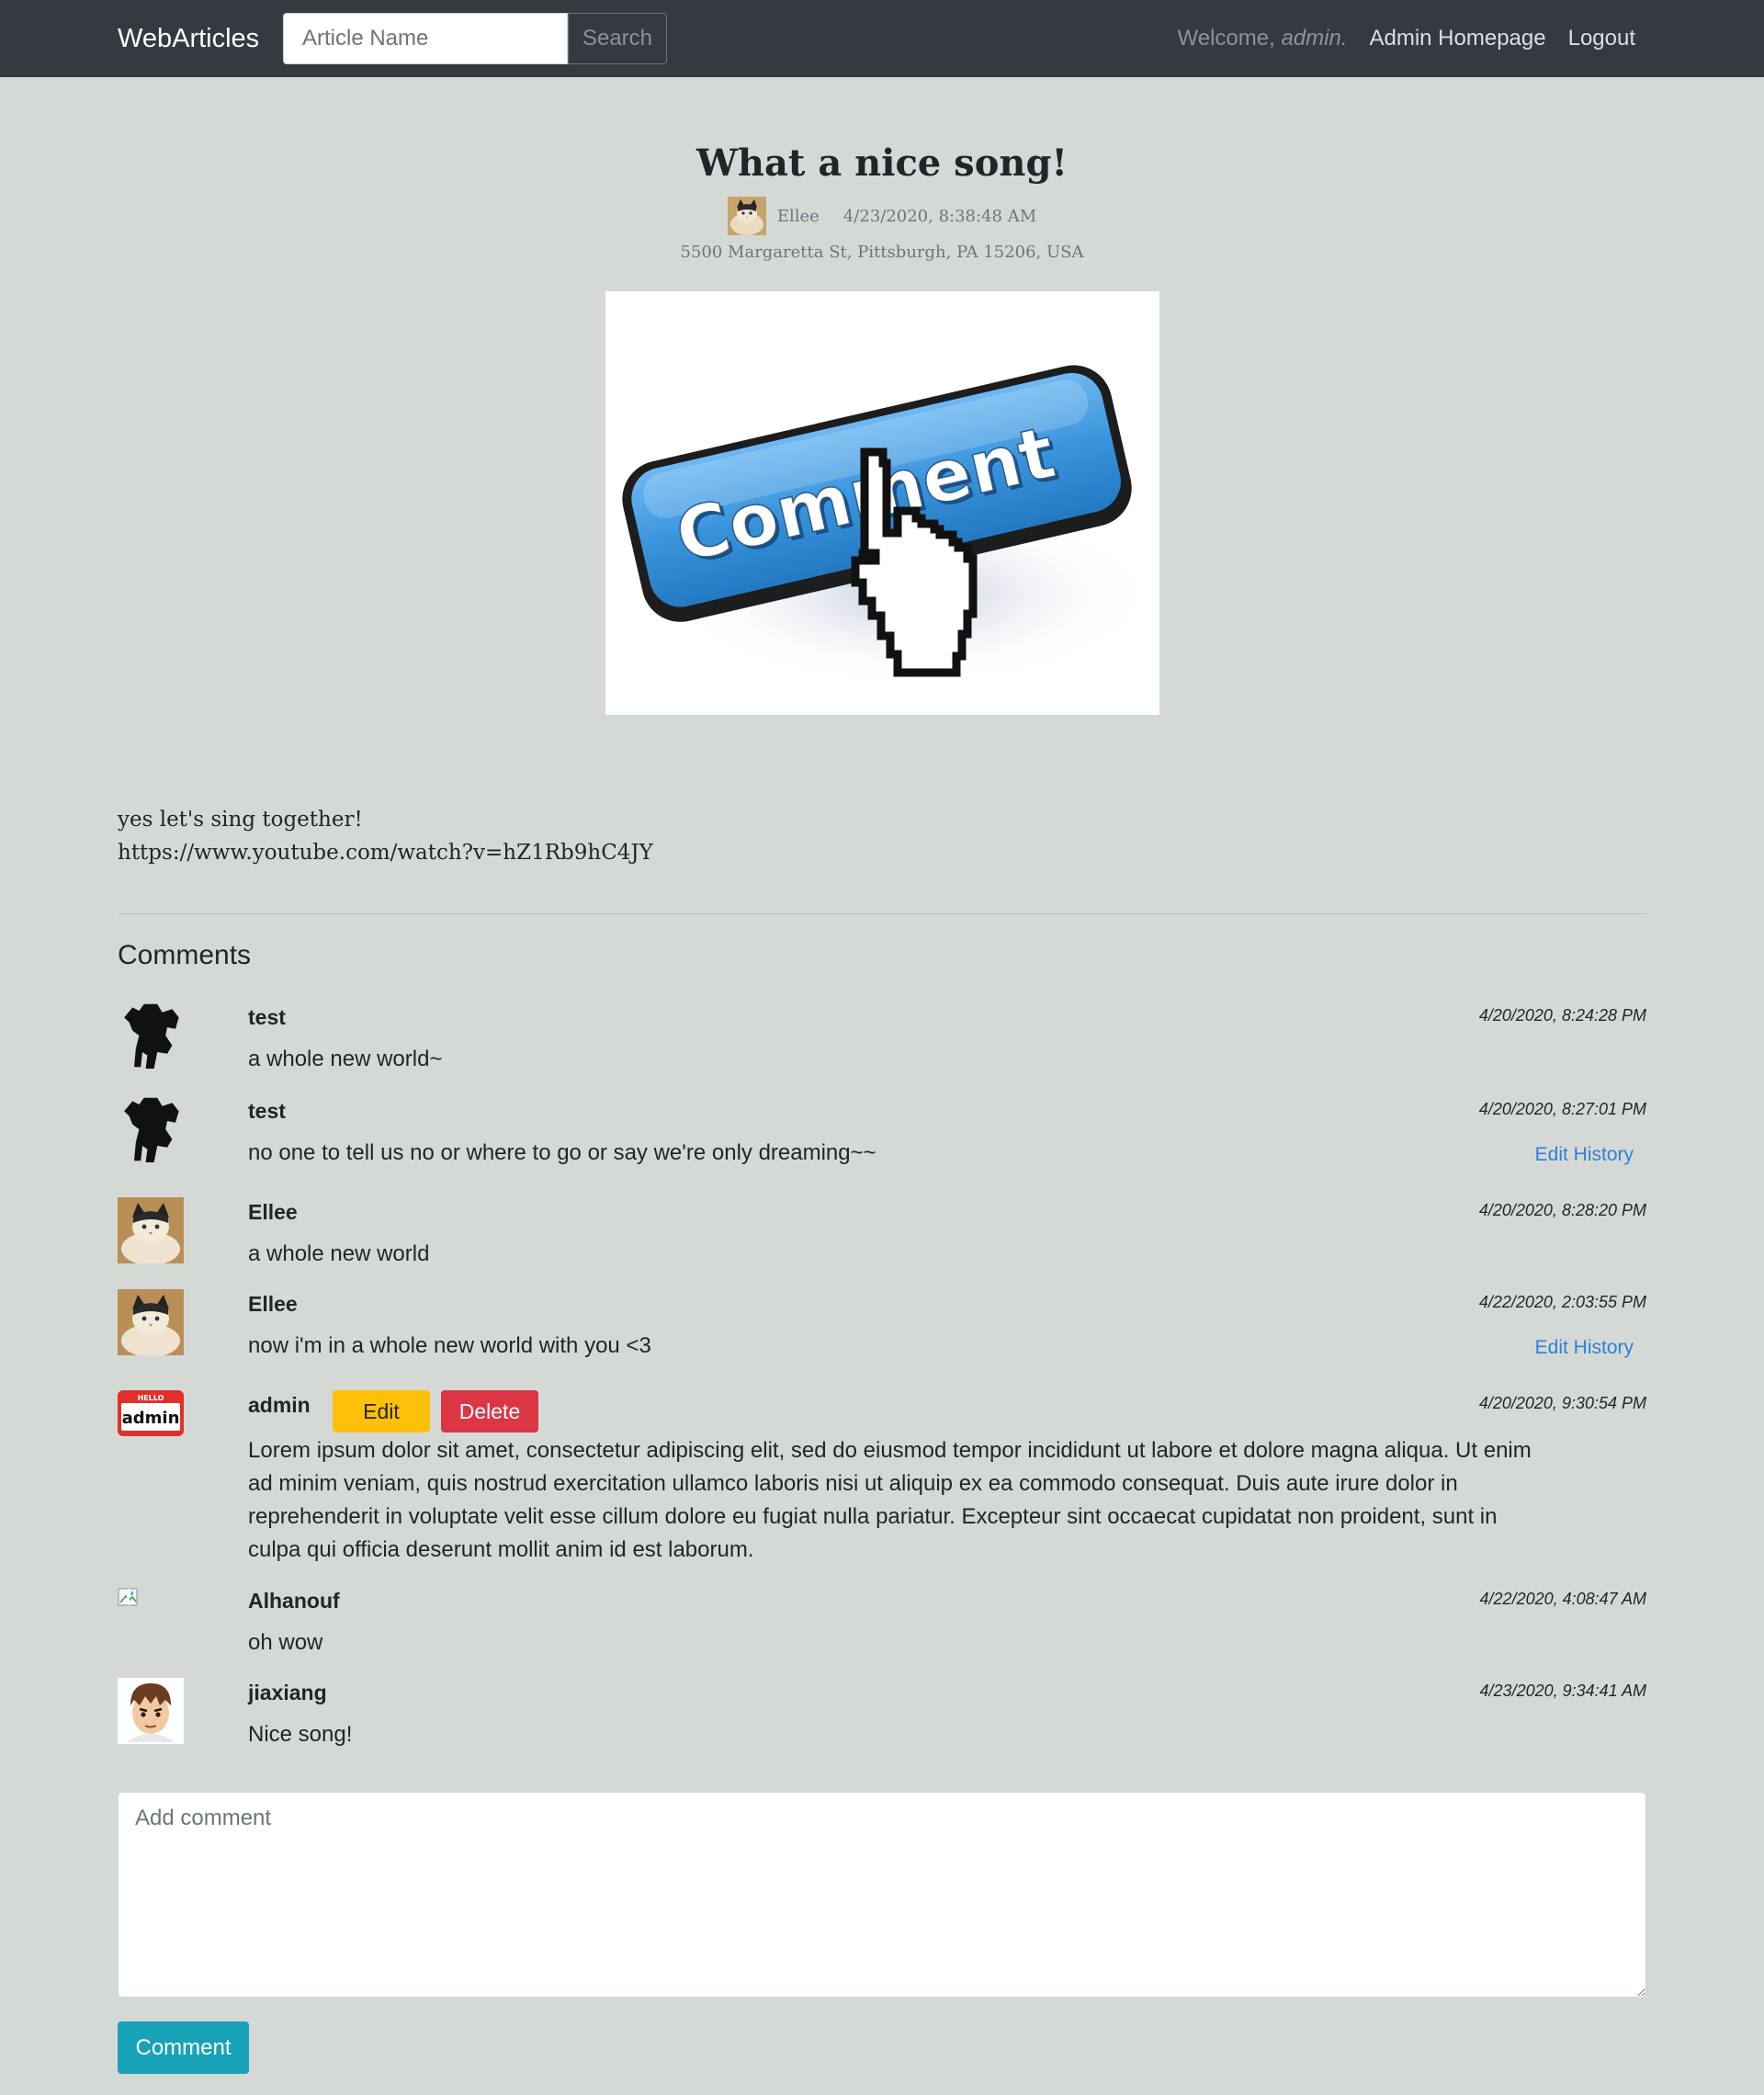  Describe the element at coordinates (450, 1345) in the screenshot. I see `comment-text: now i'm in a whole new world with you <3` at that location.